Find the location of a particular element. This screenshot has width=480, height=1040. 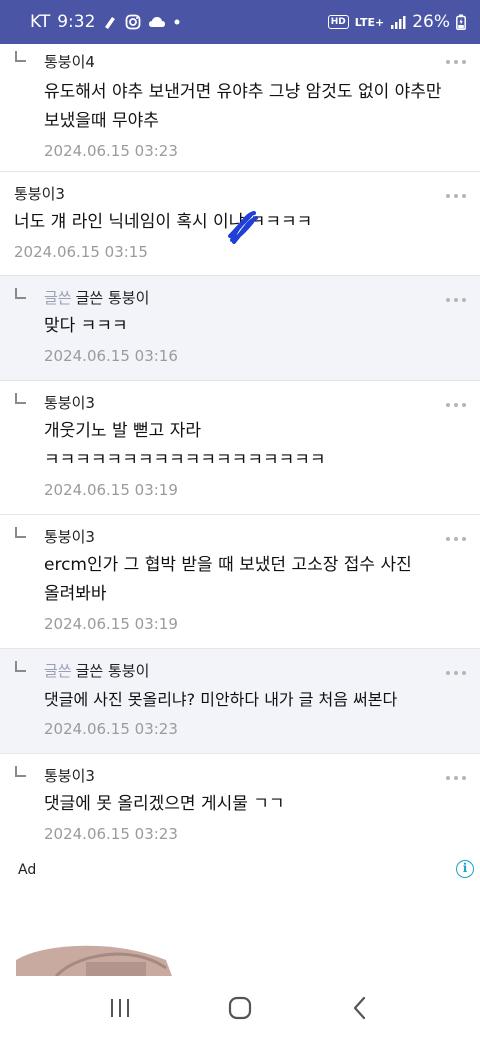

pencil-notification-icon is located at coordinates (110, 22).